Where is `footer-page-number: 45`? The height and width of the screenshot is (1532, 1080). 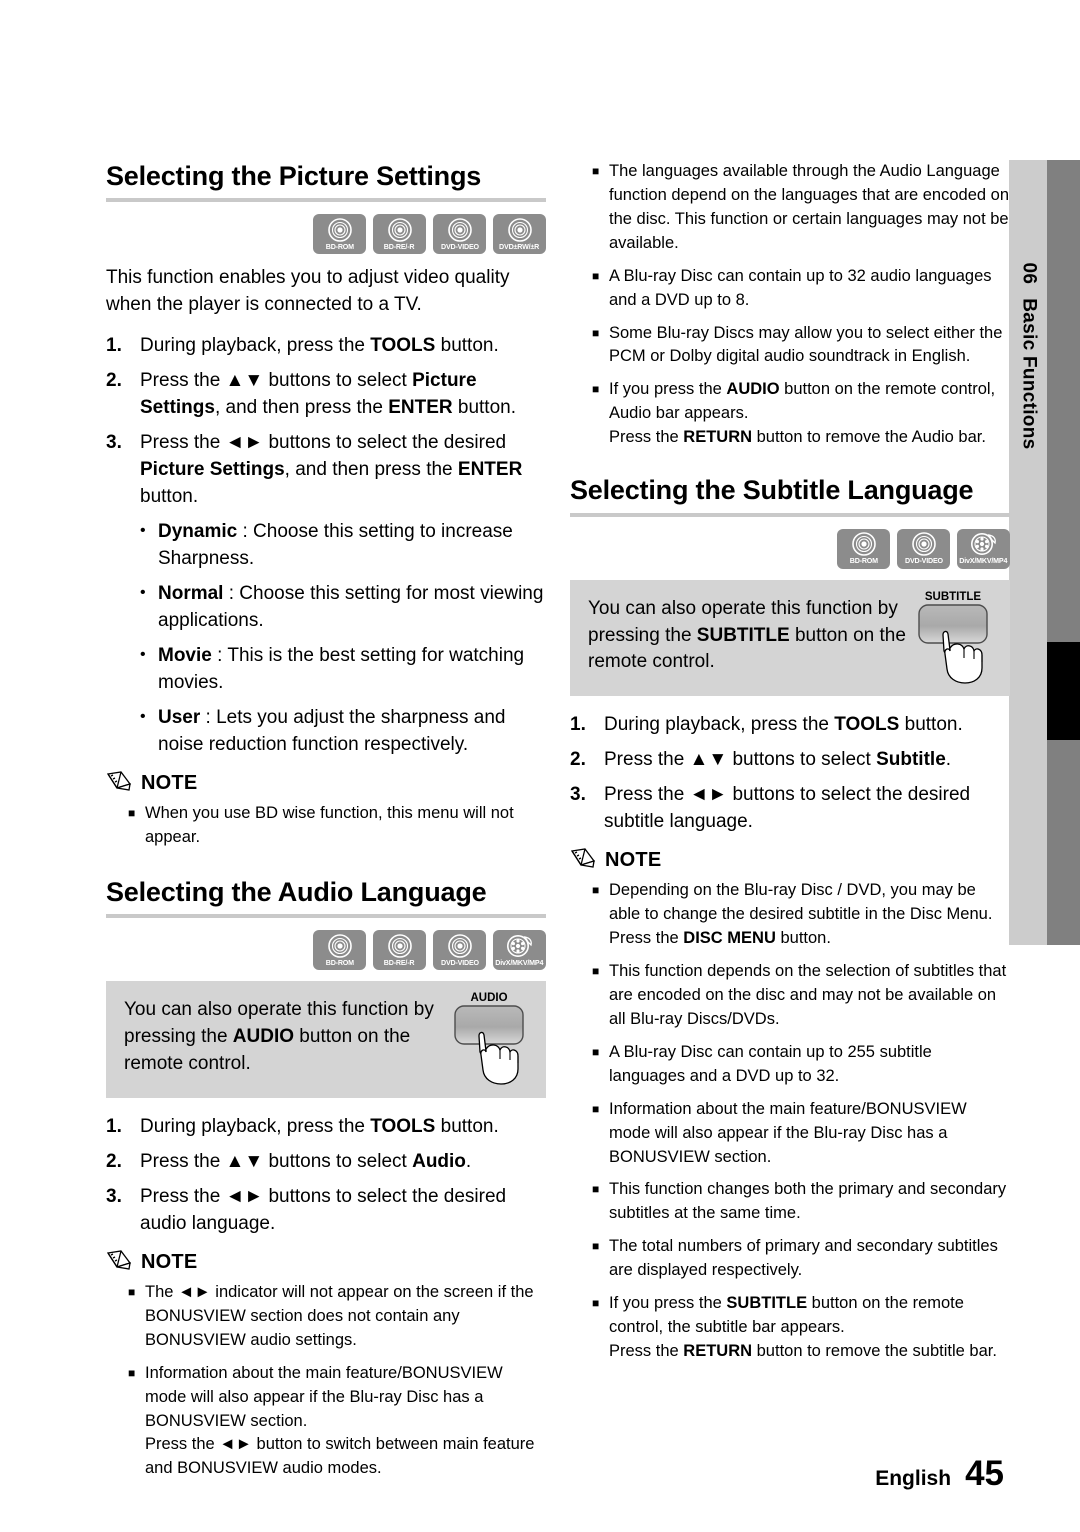
footer-page-number: 45 is located at coordinates (984, 1473).